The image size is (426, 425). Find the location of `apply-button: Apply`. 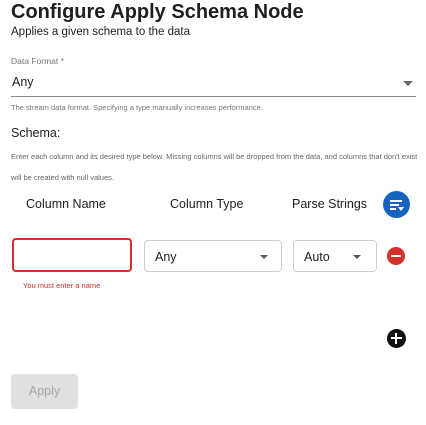

apply-button: Apply is located at coordinates (44, 391).